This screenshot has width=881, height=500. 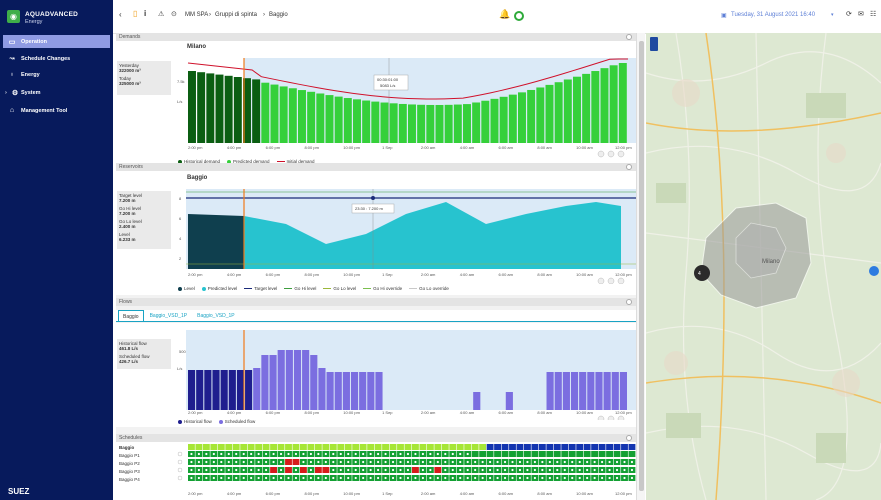 I want to click on tab-baggio-vsd-2: Baggio_VSD_1P, so click(x=216, y=315).